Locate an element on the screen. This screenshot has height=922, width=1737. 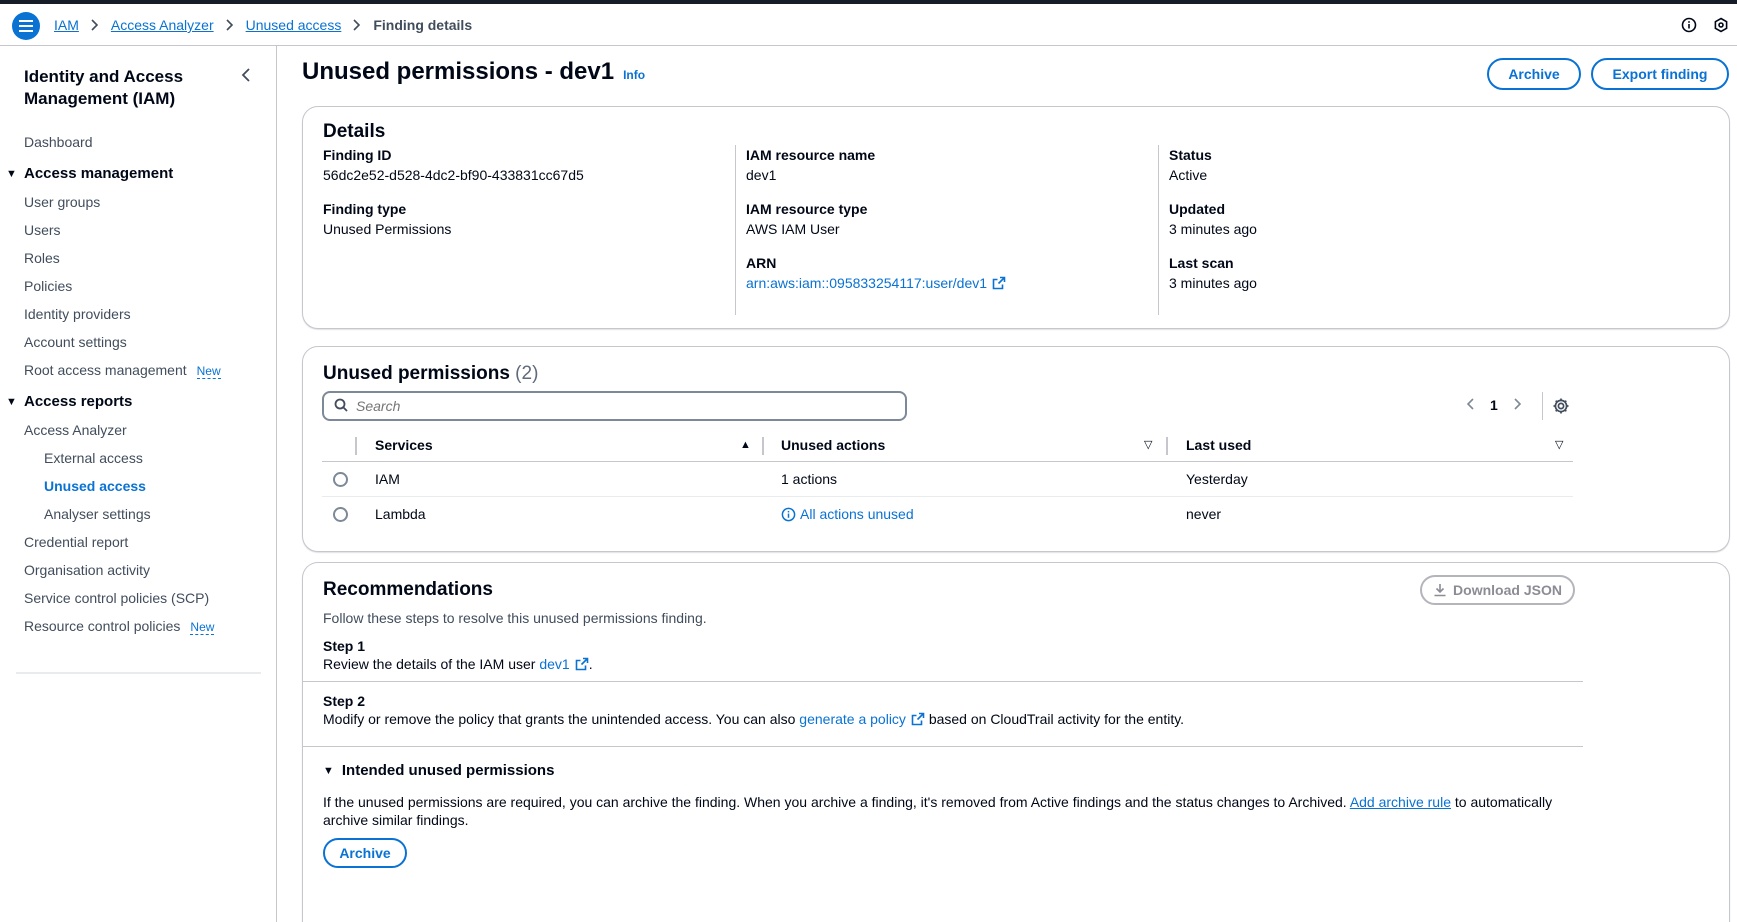
archive-button: Archive is located at coordinates (1534, 74).